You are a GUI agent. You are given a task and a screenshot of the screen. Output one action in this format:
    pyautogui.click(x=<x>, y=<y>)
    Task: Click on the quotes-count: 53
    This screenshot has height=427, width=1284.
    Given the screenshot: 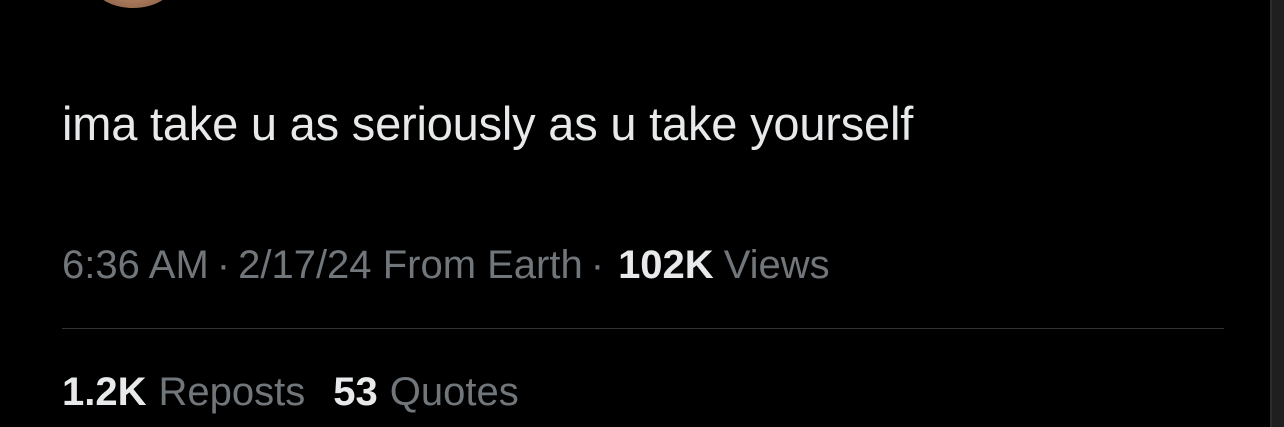 What is the action you would take?
    pyautogui.click(x=355, y=392)
    